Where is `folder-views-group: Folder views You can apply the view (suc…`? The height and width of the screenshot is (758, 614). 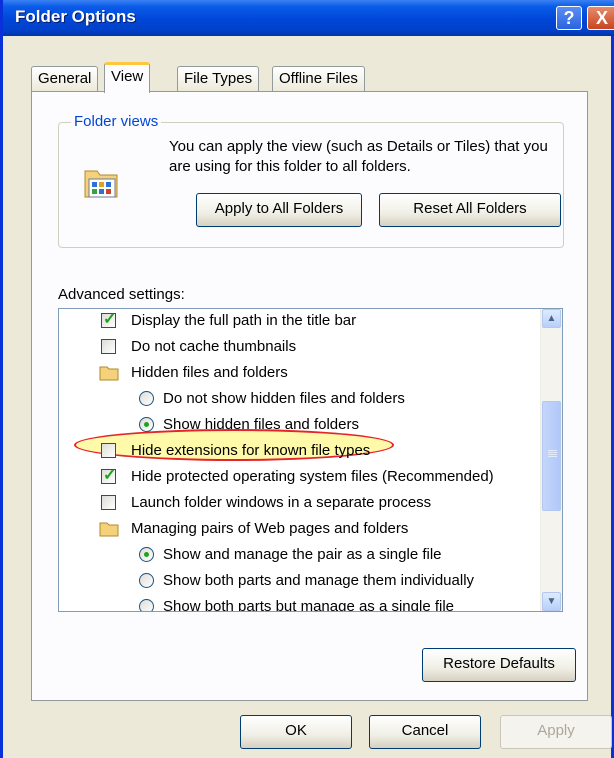
folder-views-group: Folder views You can apply the view (suc… is located at coordinates (311, 180).